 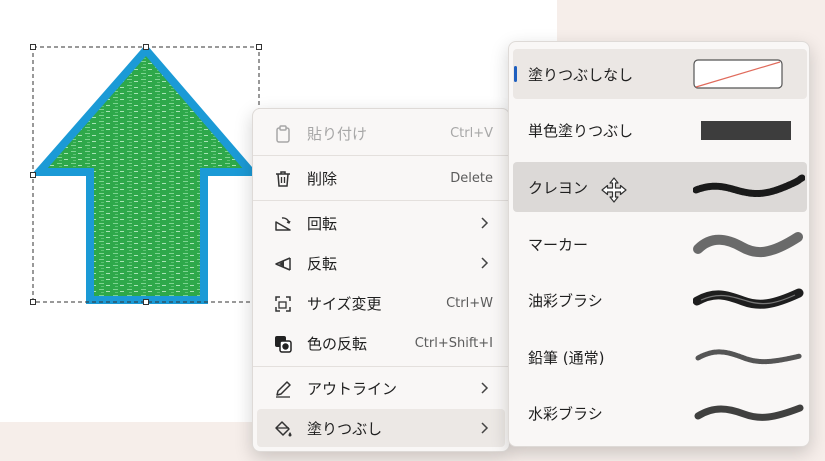 What do you see at coordinates (259, 47) in the screenshot?
I see `resize-handle-top-right` at bounding box center [259, 47].